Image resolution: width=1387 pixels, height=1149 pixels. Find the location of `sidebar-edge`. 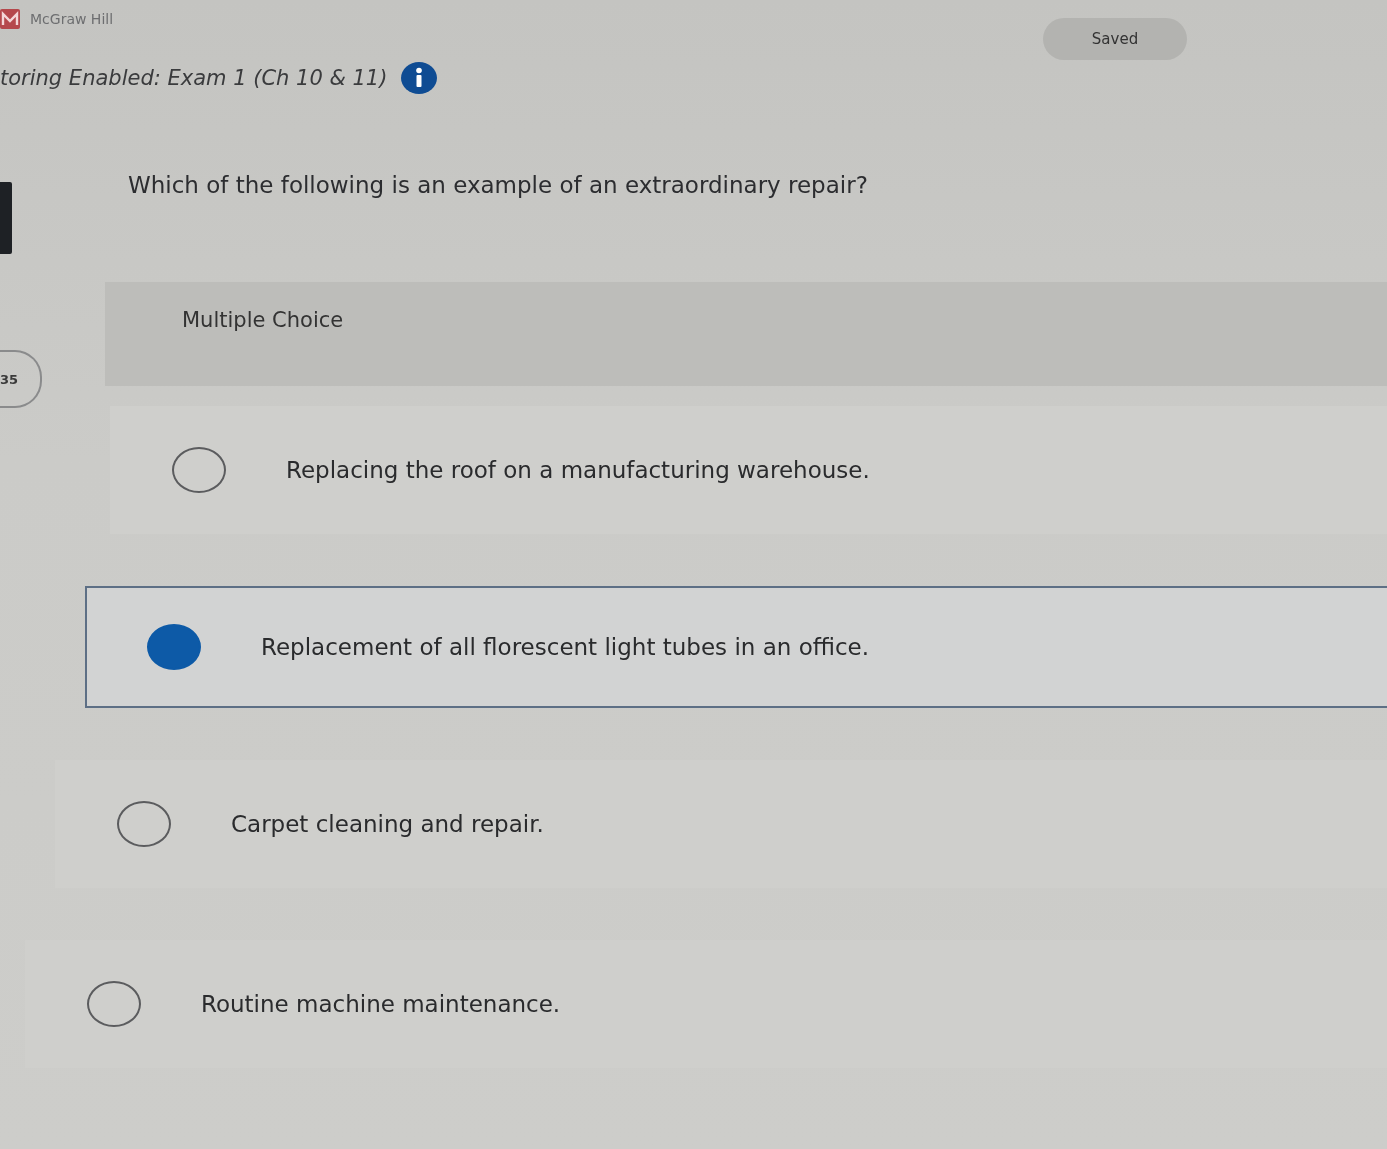

sidebar-edge is located at coordinates (6, 218).